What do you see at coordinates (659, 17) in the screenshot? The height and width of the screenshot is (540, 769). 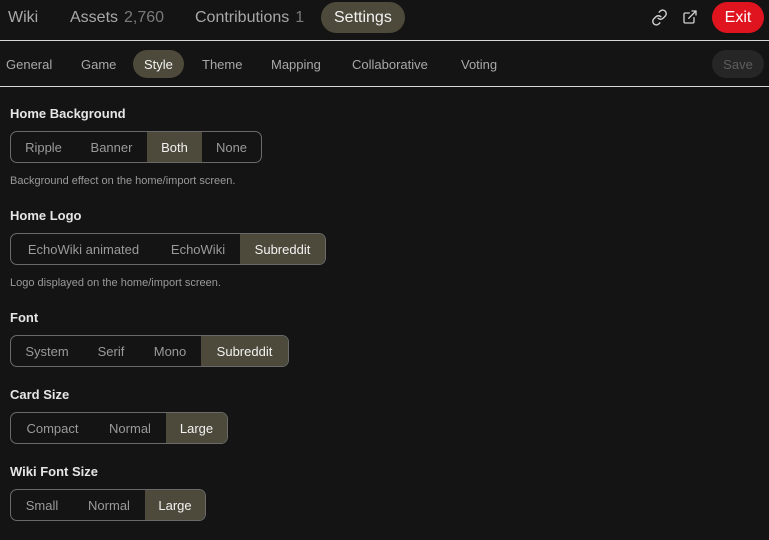 I see `link-icon` at bounding box center [659, 17].